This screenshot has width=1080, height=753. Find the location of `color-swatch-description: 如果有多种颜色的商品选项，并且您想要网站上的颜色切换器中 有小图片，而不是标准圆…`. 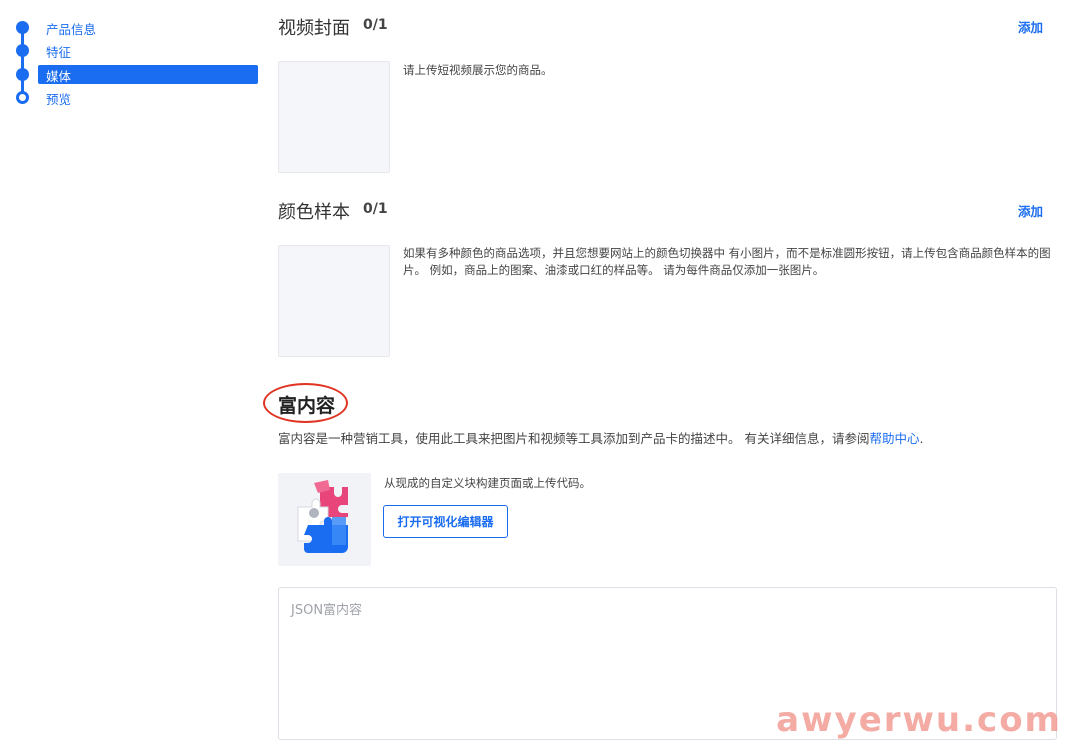

color-swatch-description: 如果有多种颜色的商品选项，并且您想要网站上的颜色切换器中 有小图片，而不是标准圆… is located at coordinates (728, 262).